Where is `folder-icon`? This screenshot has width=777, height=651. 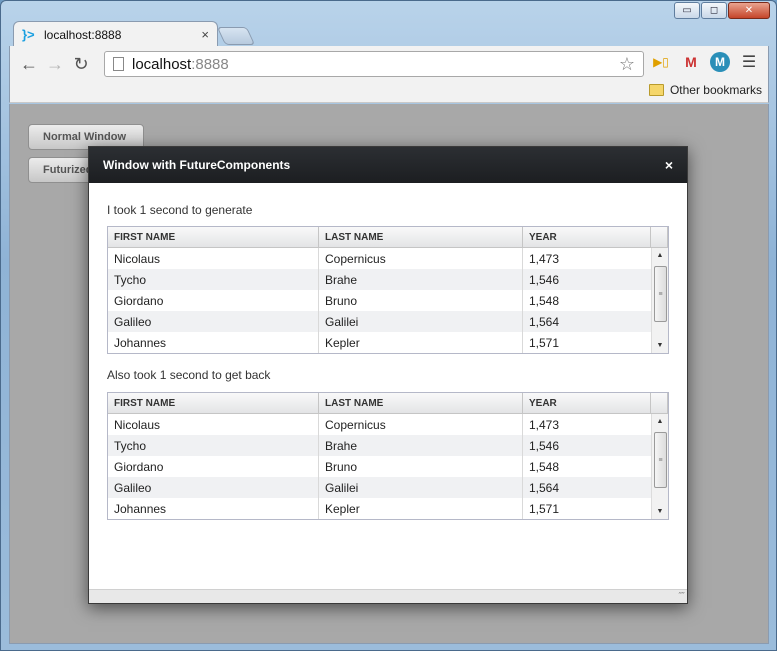 folder-icon is located at coordinates (656, 90).